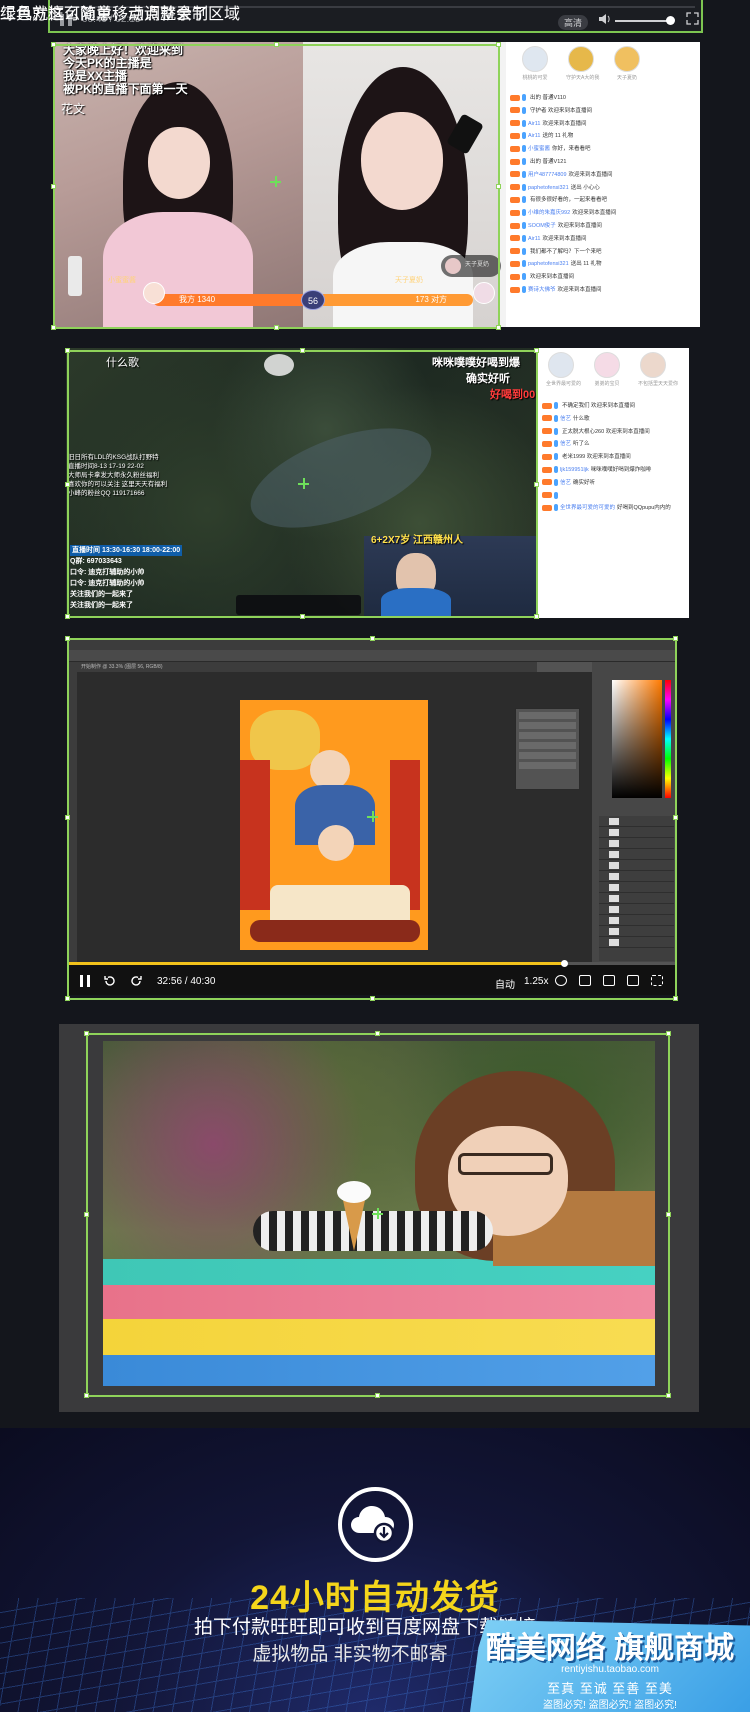  Describe the element at coordinates (574, 470) in the screenshot. I see `chat-username: ljk159951ljk` at that location.